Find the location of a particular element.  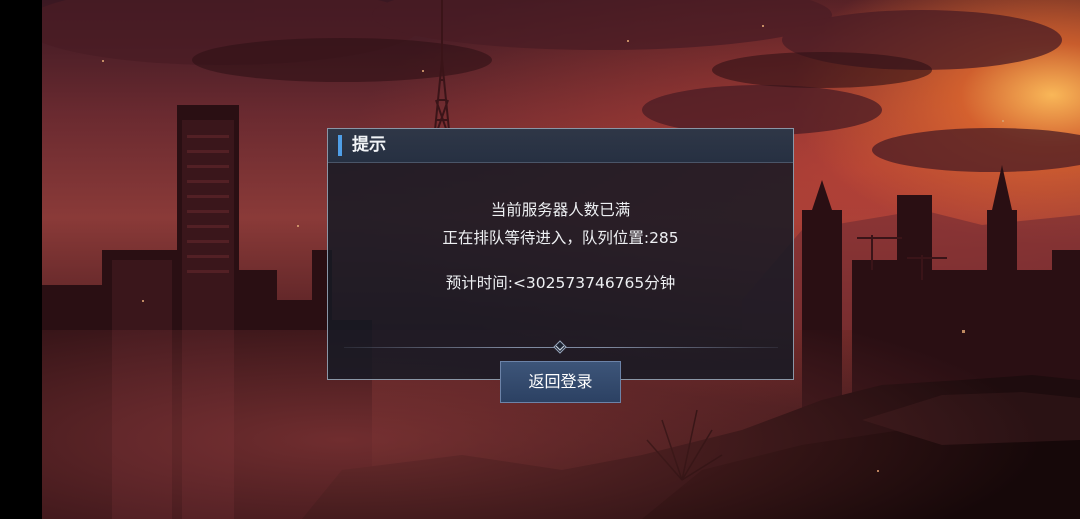

dialog-title: 提示 is located at coordinates (369, 145).